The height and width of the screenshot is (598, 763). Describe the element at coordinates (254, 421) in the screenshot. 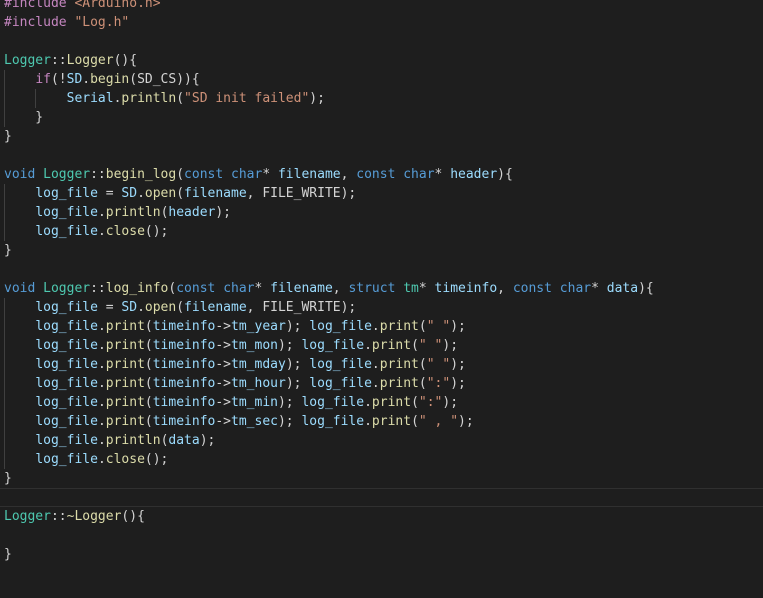

I see `code-token: tm_sec` at that location.